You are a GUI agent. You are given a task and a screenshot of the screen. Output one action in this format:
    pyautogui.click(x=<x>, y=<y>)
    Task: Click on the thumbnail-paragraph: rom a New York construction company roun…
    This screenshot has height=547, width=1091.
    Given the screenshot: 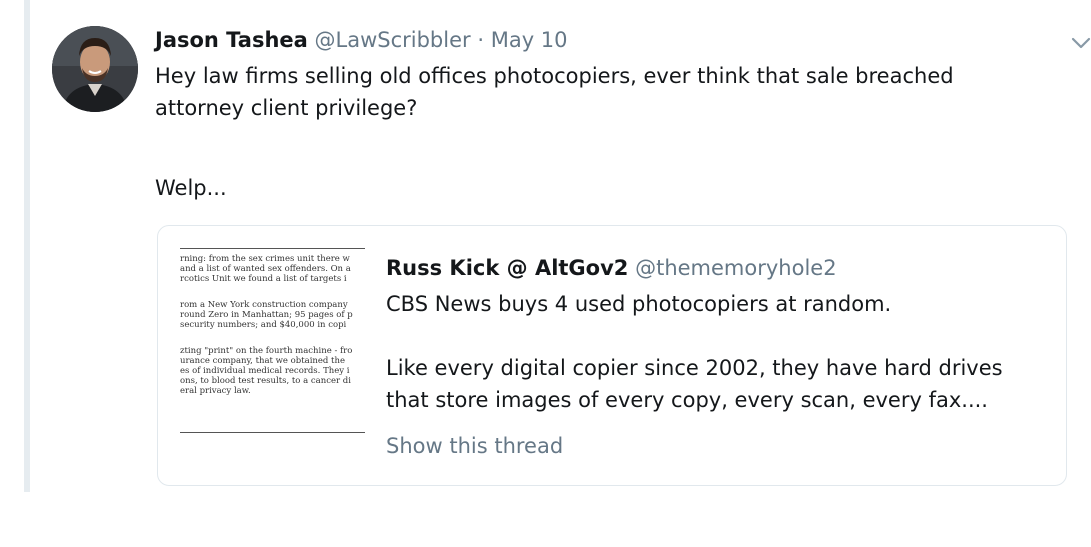 What is the action you would take?
    pyautogui.click(x=266, y=315)
    